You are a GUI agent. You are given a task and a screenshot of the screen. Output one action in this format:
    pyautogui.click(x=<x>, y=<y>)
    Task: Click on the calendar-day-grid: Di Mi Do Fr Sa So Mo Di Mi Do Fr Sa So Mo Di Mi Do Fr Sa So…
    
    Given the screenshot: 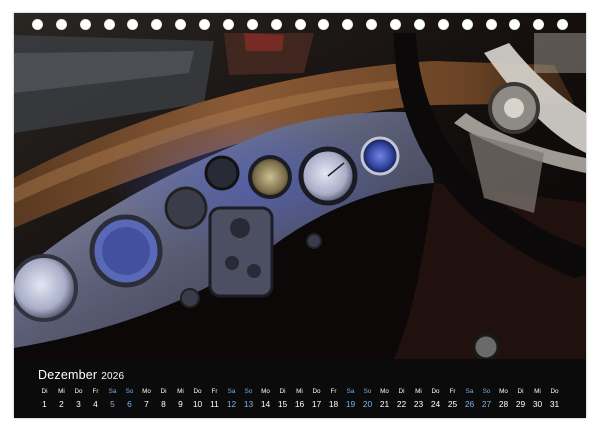 What is the action you would take?
    pyautogui.click(x=299, y=398)
    